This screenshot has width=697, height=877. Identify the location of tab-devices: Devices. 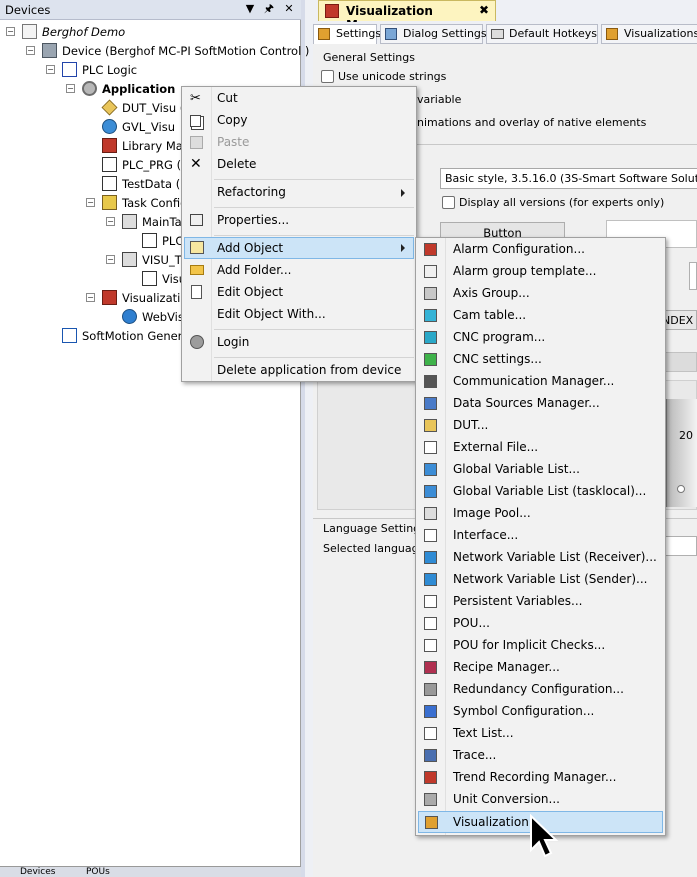
(37, 872).